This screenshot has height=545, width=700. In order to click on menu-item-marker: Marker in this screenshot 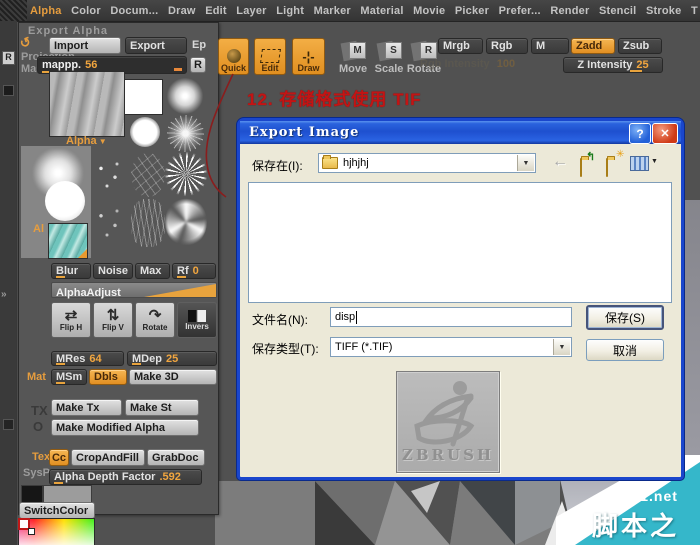, I will do `click(332, 11)`.